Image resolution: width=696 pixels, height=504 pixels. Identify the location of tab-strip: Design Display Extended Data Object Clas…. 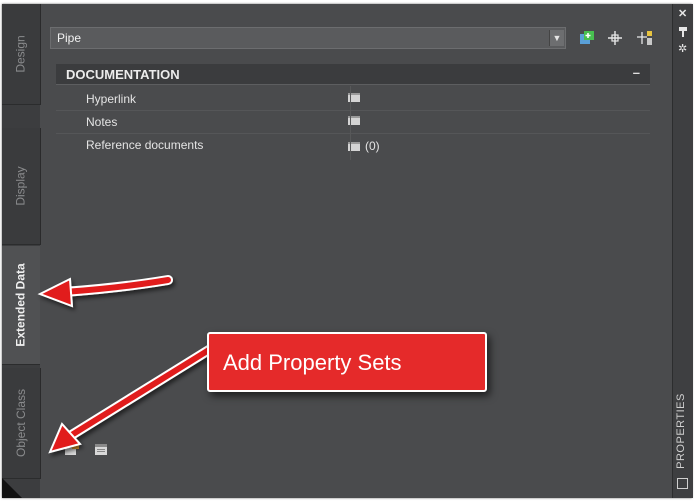
(21, 251).